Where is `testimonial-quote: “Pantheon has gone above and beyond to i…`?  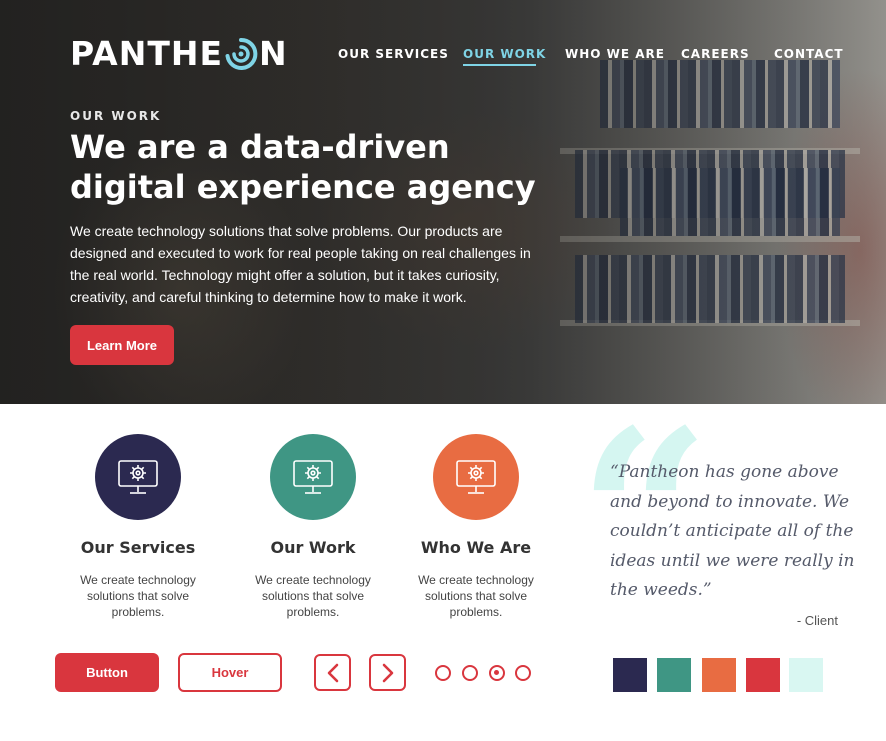 testimonial-quote: “Pantheon has gone above and beyond to i… is located at coordinates (732, 531).